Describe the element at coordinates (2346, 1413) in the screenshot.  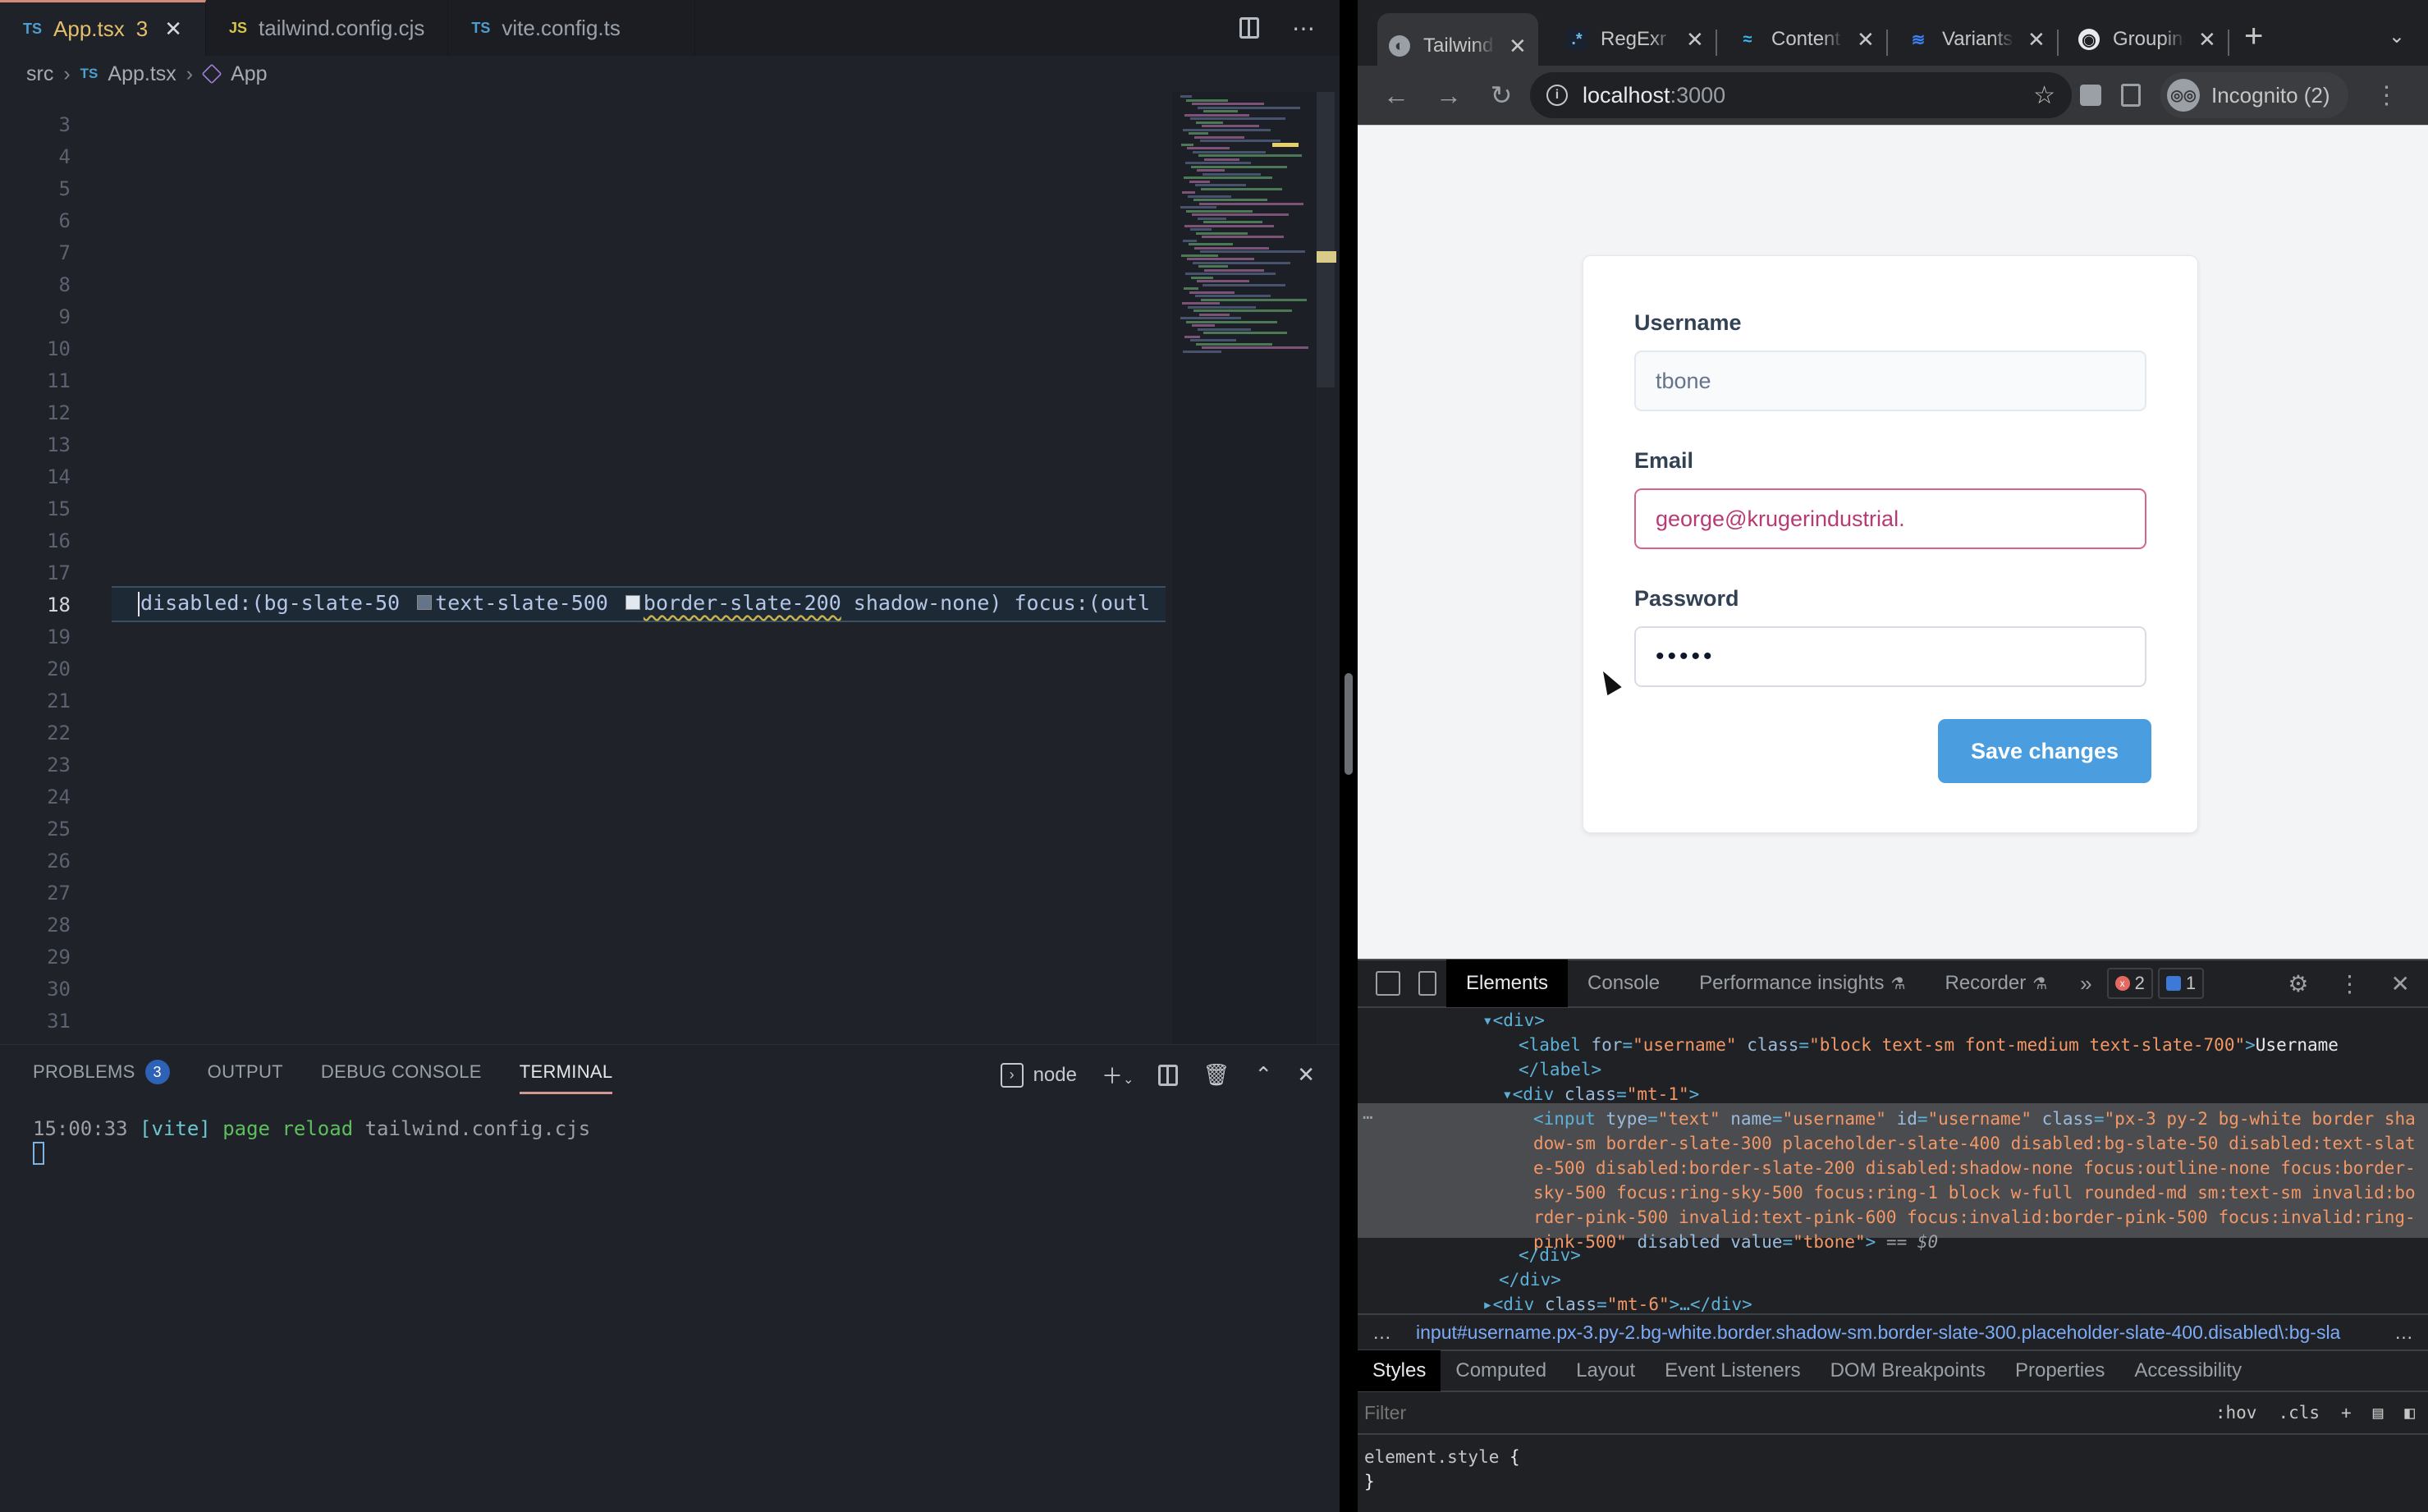
I see `new-rule-icon: +` at that location.